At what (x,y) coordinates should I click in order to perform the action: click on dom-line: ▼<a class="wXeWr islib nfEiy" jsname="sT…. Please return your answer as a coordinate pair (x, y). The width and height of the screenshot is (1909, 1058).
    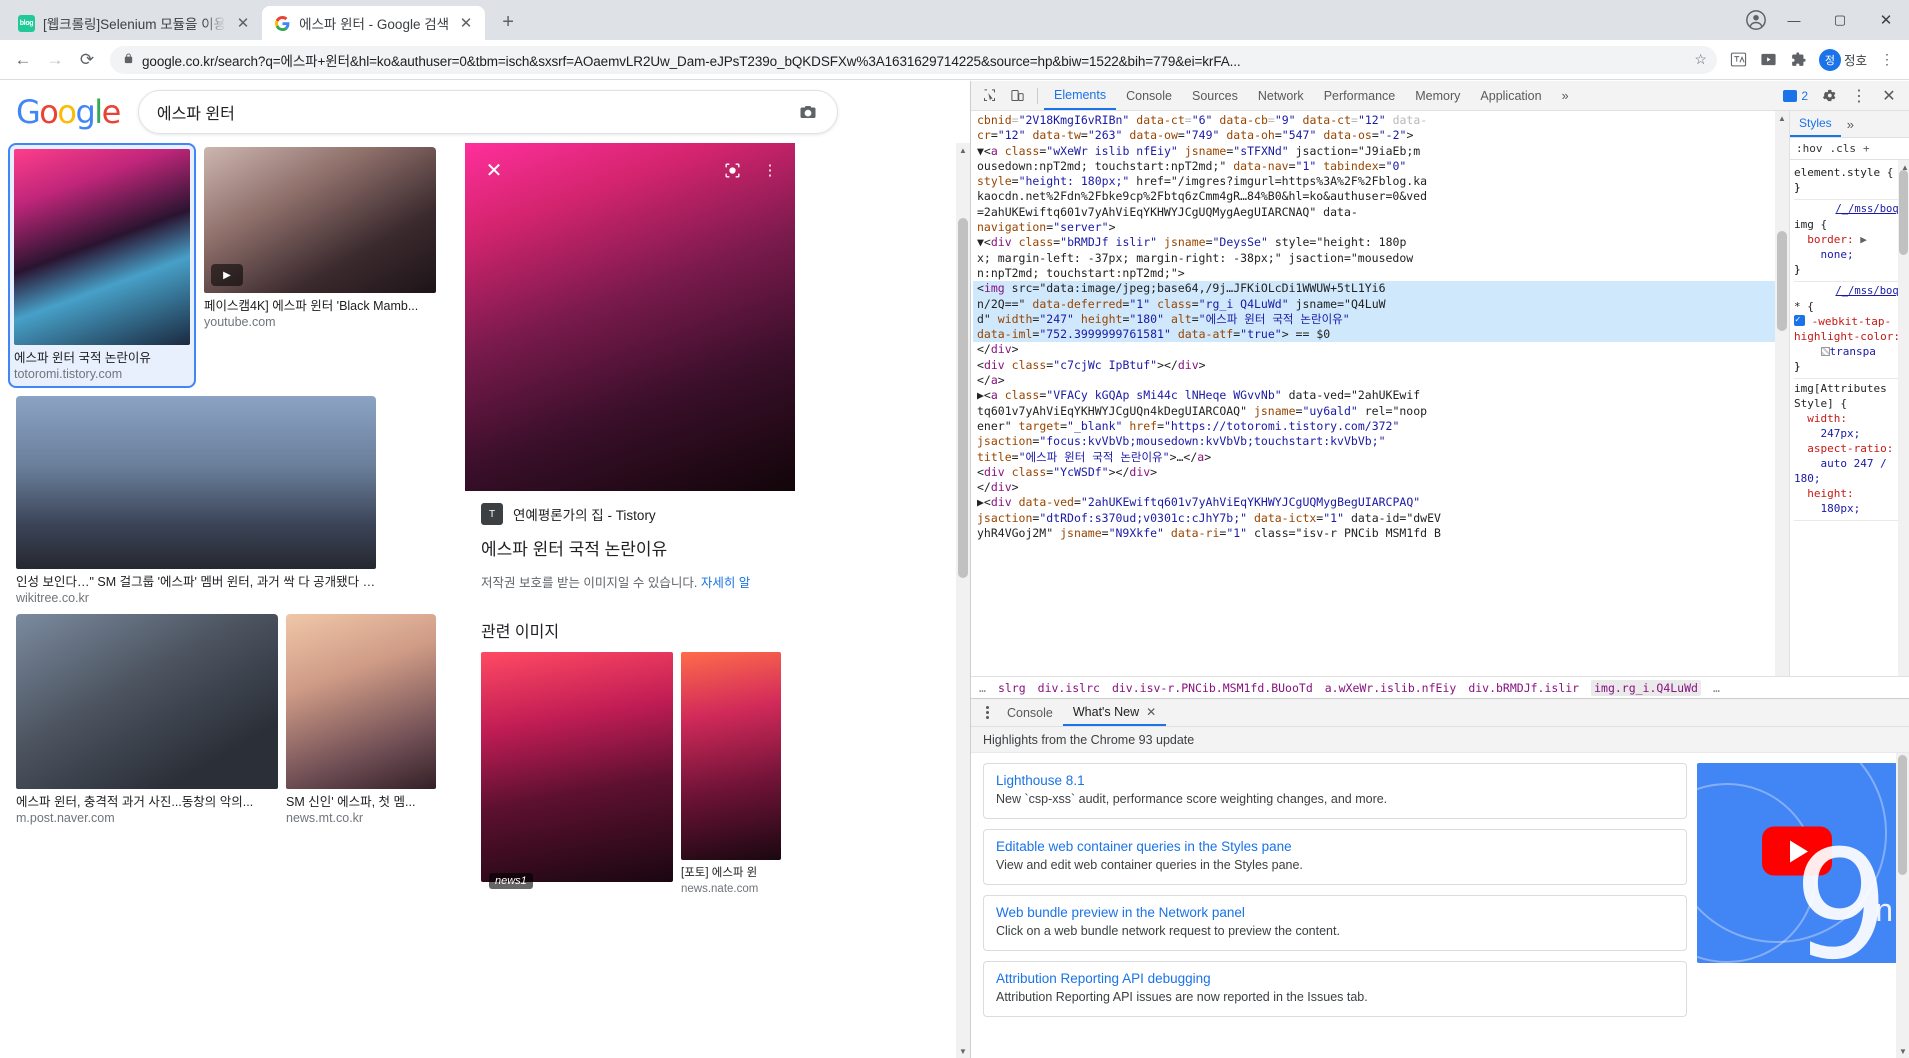
    Looking at the image, I should click on (1374, 151).